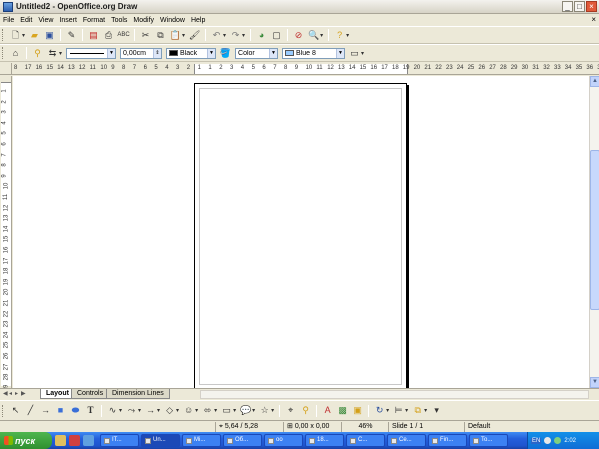 This screenshot has width=599, height=449. What do you see at coordinates (196, 410) in the screenshot?
I see `symbol-shapes-dropdown-icon: ▾` at bounding box center [196, 410].